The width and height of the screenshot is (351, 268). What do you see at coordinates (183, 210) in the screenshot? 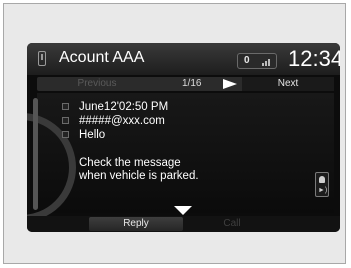
I see `down-arrow-icon` at bounding box center [183, 210].